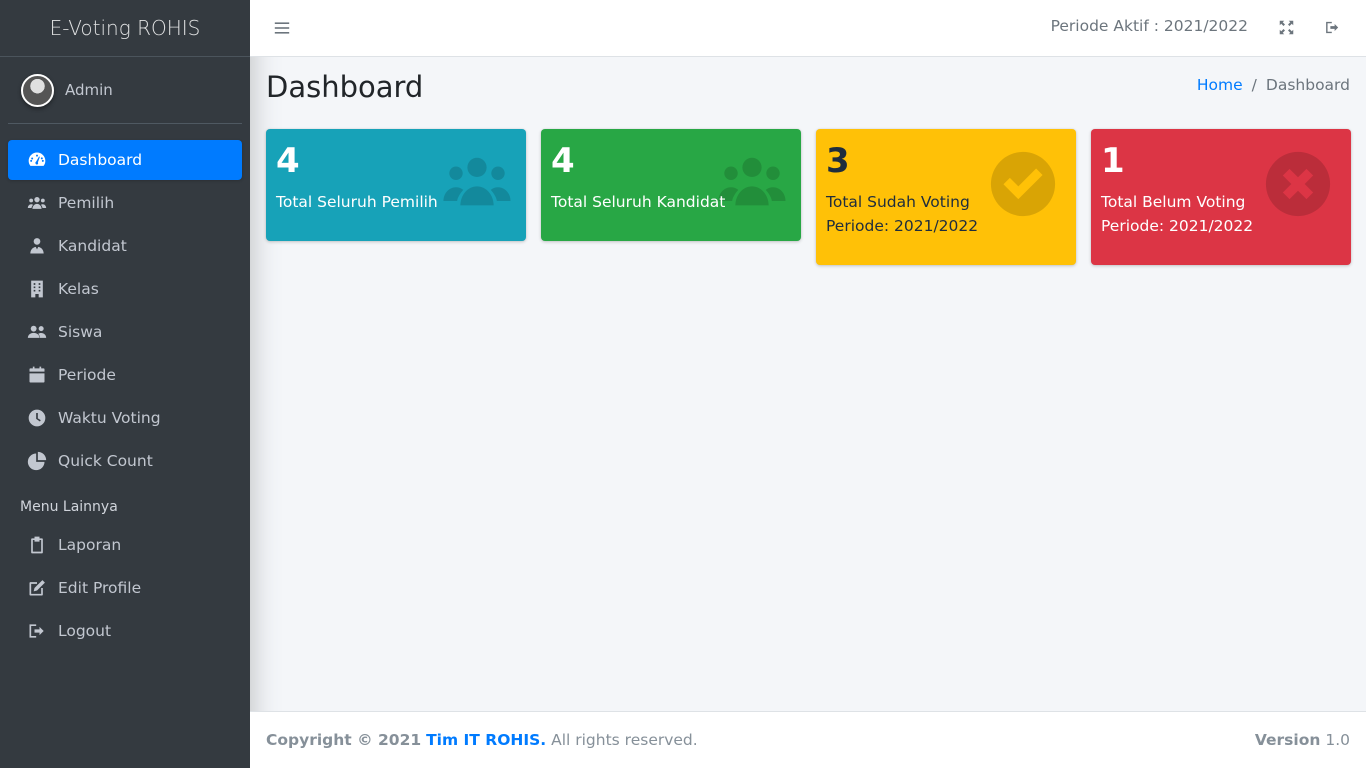  I want to click on sidebar-item-dashboard: Dashboard, so click(125, 160).